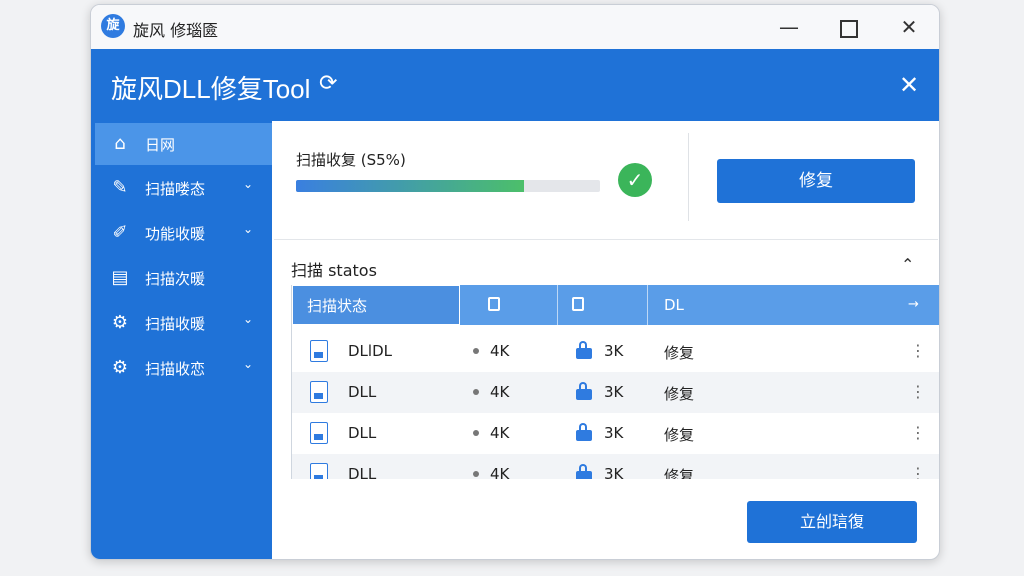 The height and width of the screenshot is (576, 1024). Describe the element at coordinates (789, 27) in the screenshot. I see `minimize-button: —` at that location.